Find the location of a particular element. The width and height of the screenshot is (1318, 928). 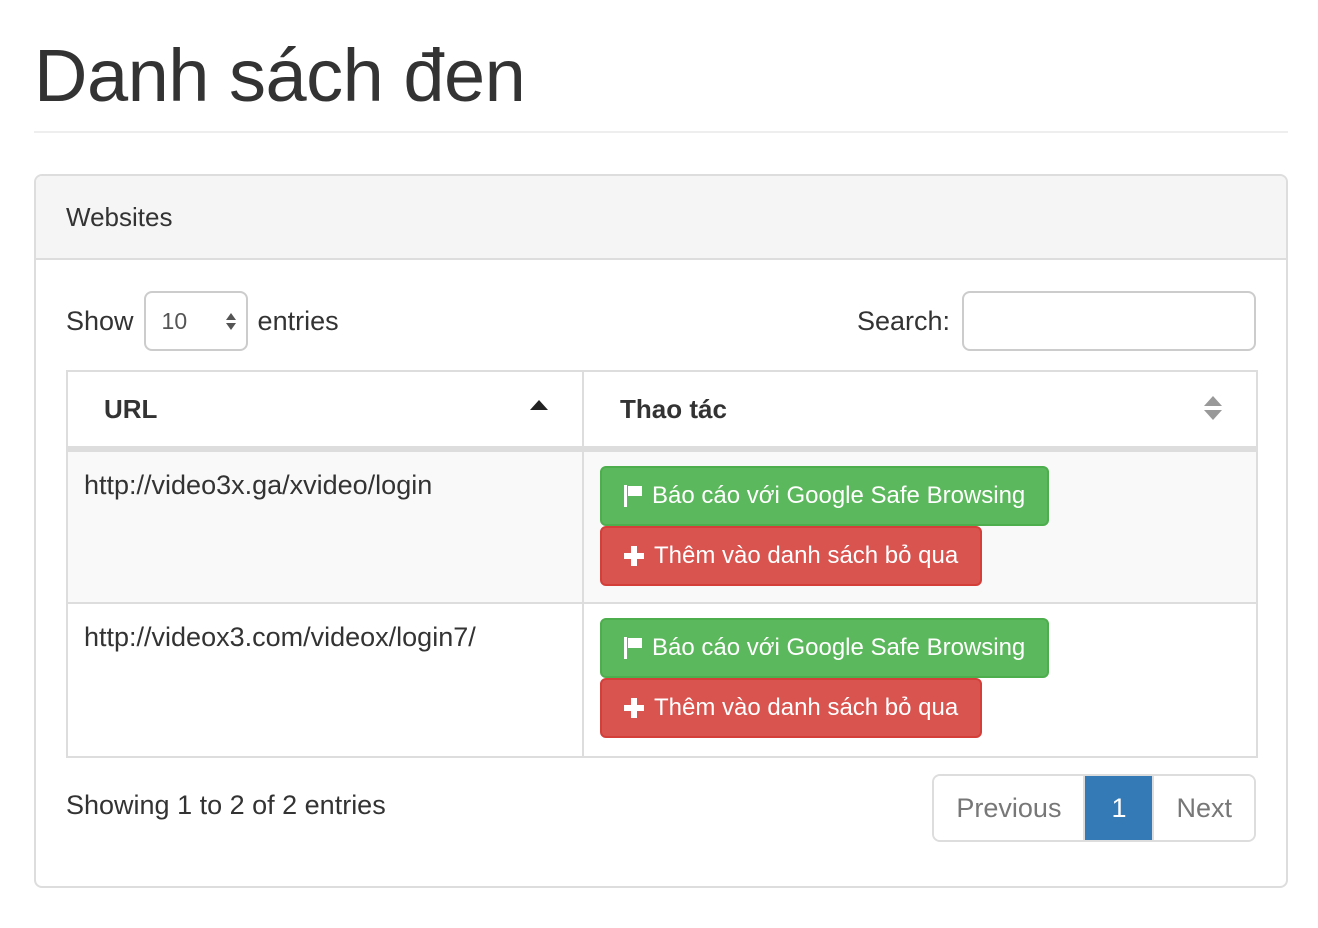

page-title: Danh sách đen is located at coordinates (280, 75).